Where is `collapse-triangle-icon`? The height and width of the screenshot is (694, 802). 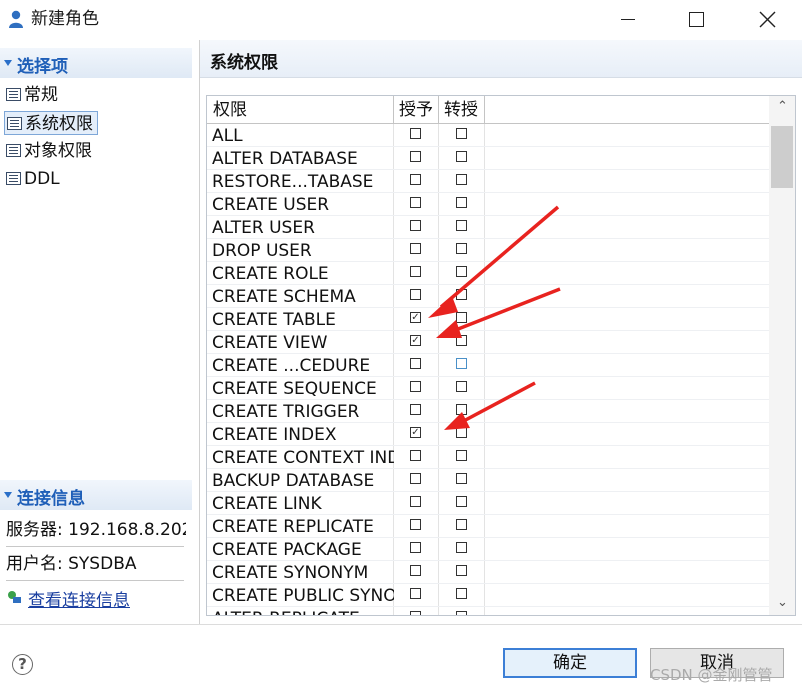 collapse-triangle-icon is located at coordinates (8, 63).